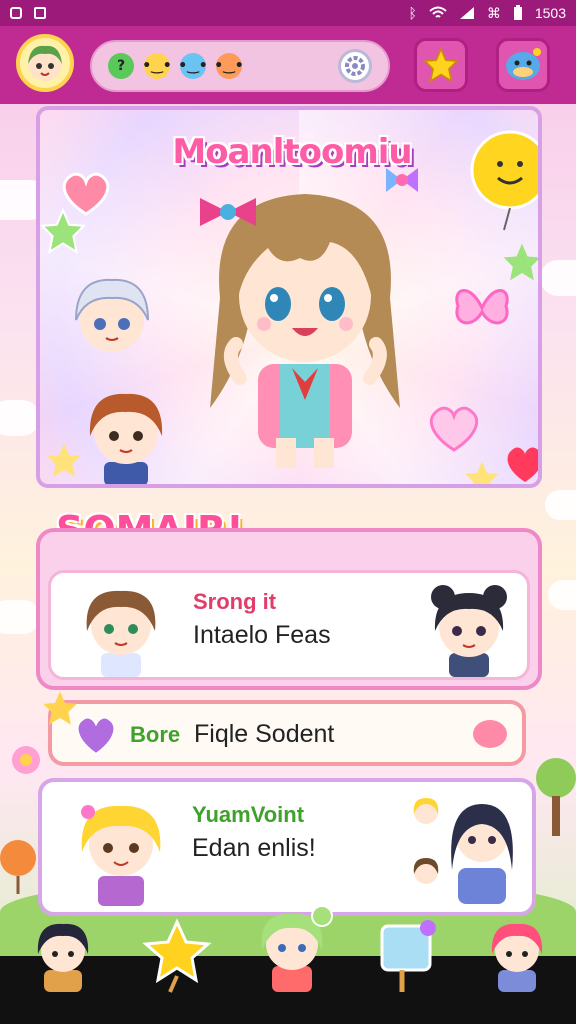 The width and height of the screenshot is (576, 1024). Describe the element at coordinates (155, 734) in the screenshot. I see `card-label: Bore` at that location.